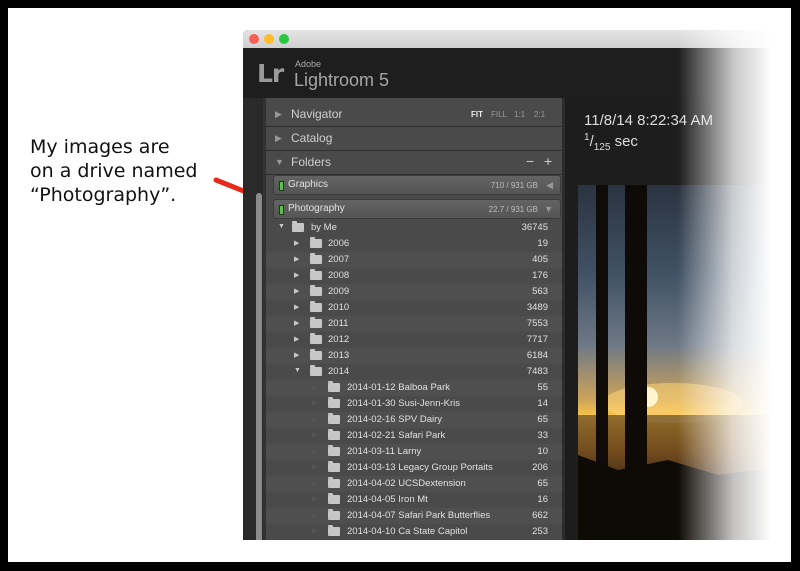 This screenshot has height=571, width=800. Describe the element at coordinates (513, 73) in the screenshot. I see `identity-plate: Lr Adobe Lightroom 5` at that location.